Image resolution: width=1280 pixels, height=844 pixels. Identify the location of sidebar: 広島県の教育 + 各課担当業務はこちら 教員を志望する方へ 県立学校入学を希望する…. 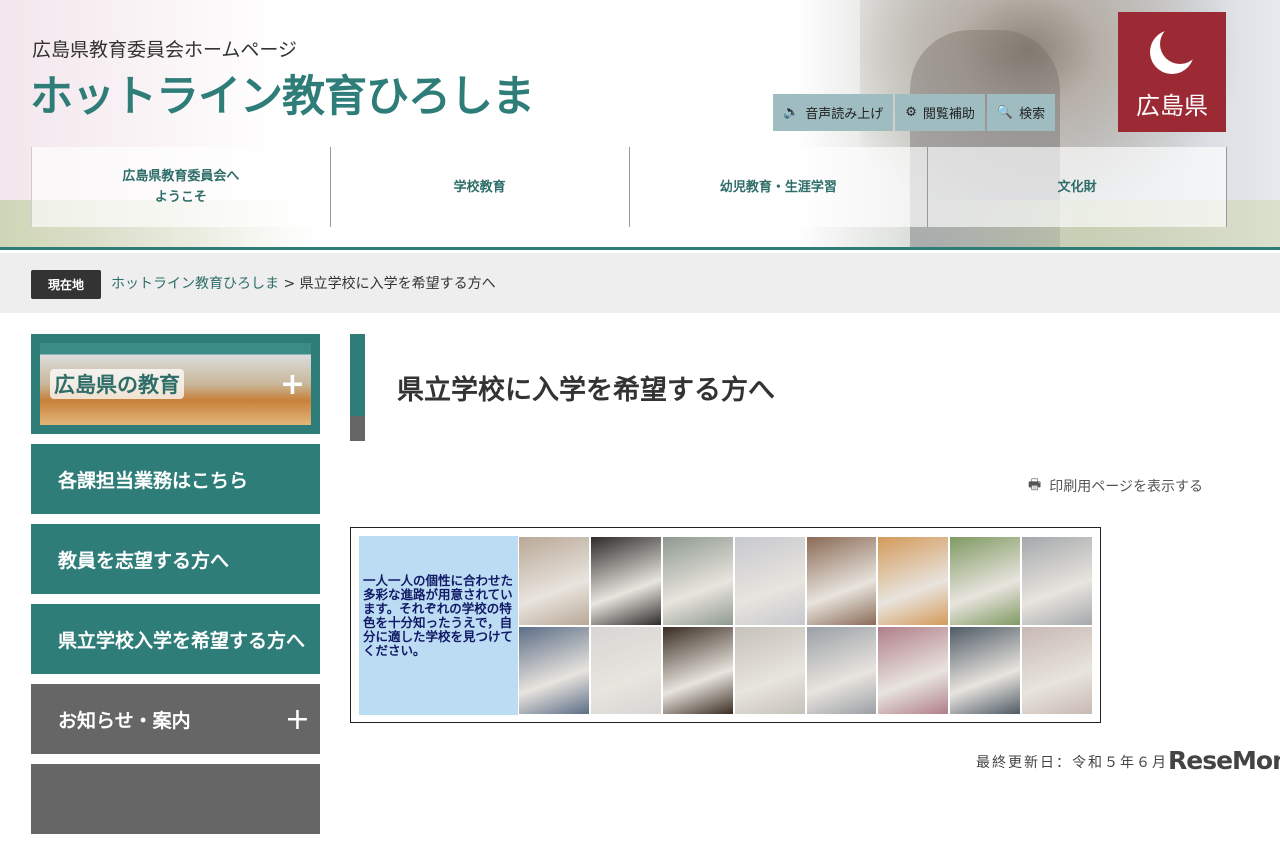
(175, 589).